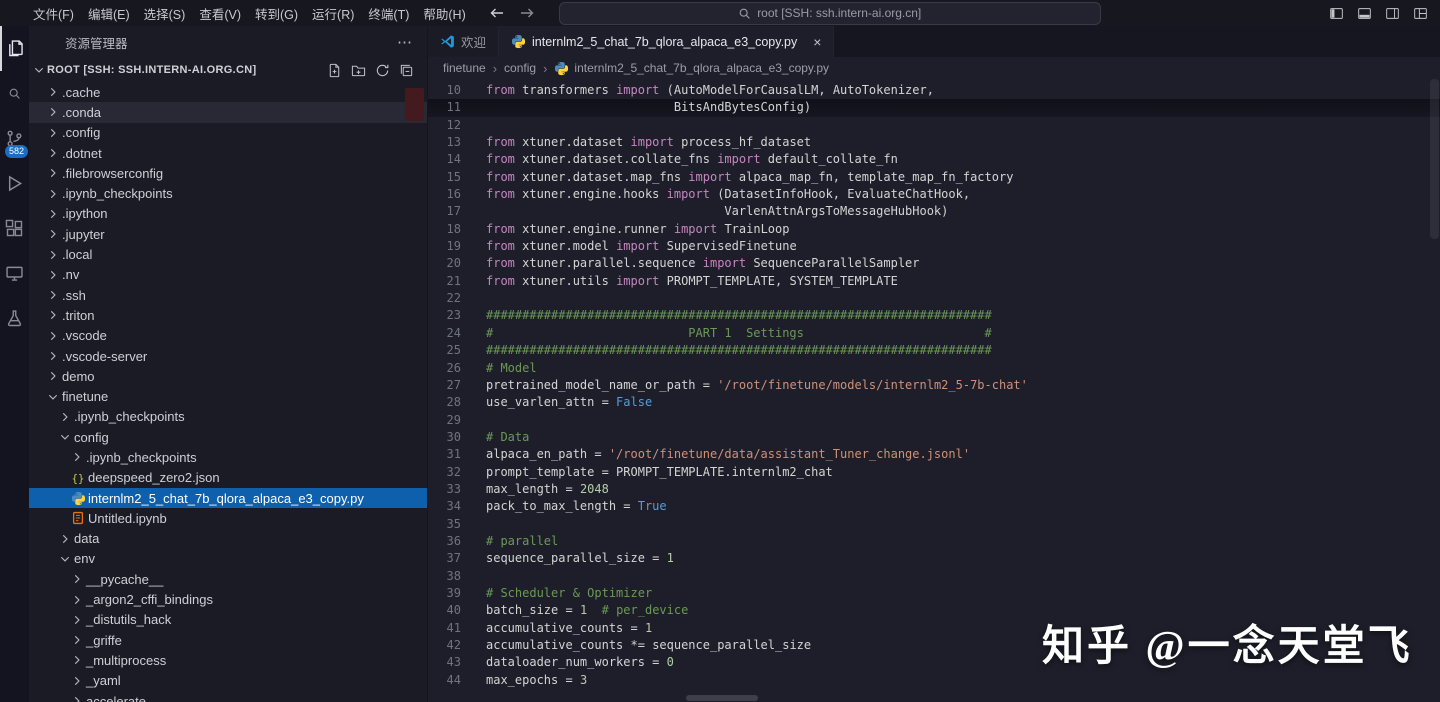  What do you see at coordinates (228, 620) in the screenshot?
I see `tree-item: _distutils_hack` at bounding box center [228, 620].